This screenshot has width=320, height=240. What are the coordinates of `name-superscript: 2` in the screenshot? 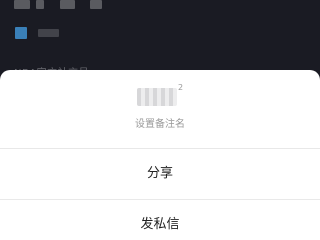 It's located at (181, 87).